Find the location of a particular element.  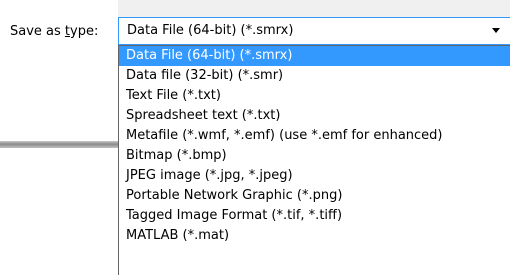

option-spreadsheet-text: Spreadsheet text (*.txt) is located at coordinates (314, 116).